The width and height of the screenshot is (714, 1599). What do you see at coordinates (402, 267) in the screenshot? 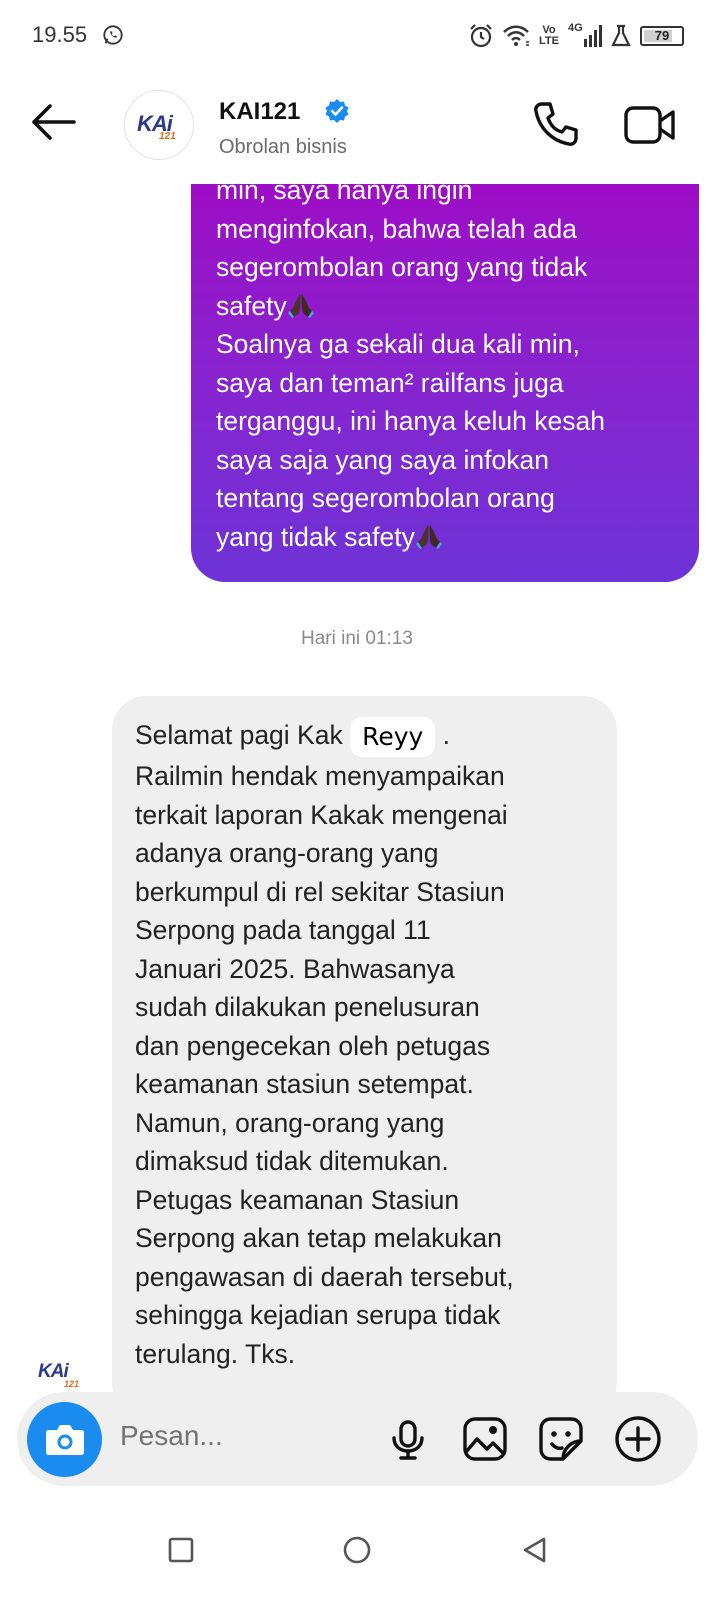
I see `message-line: segerombolan orang yang tidak` at bounding box center [402, 267].